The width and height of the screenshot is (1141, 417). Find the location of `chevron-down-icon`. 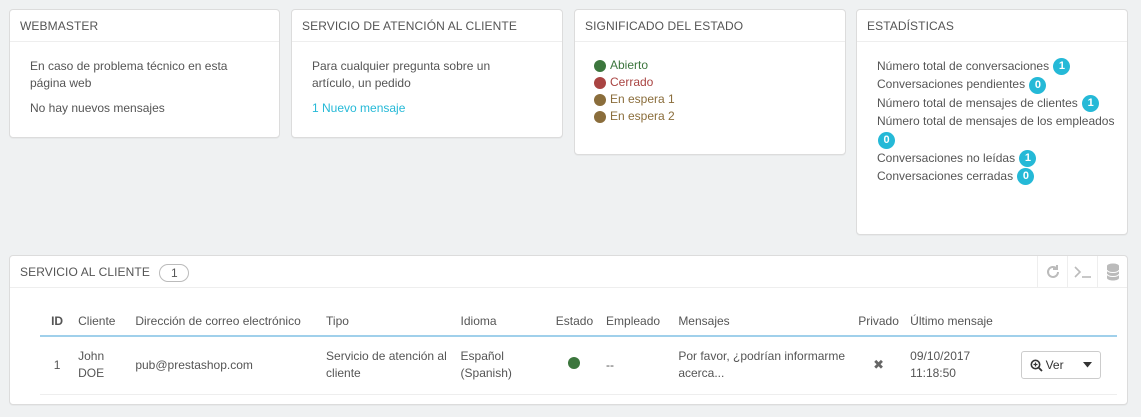

chevron-down-icon is located at coordinates (1087, 365).